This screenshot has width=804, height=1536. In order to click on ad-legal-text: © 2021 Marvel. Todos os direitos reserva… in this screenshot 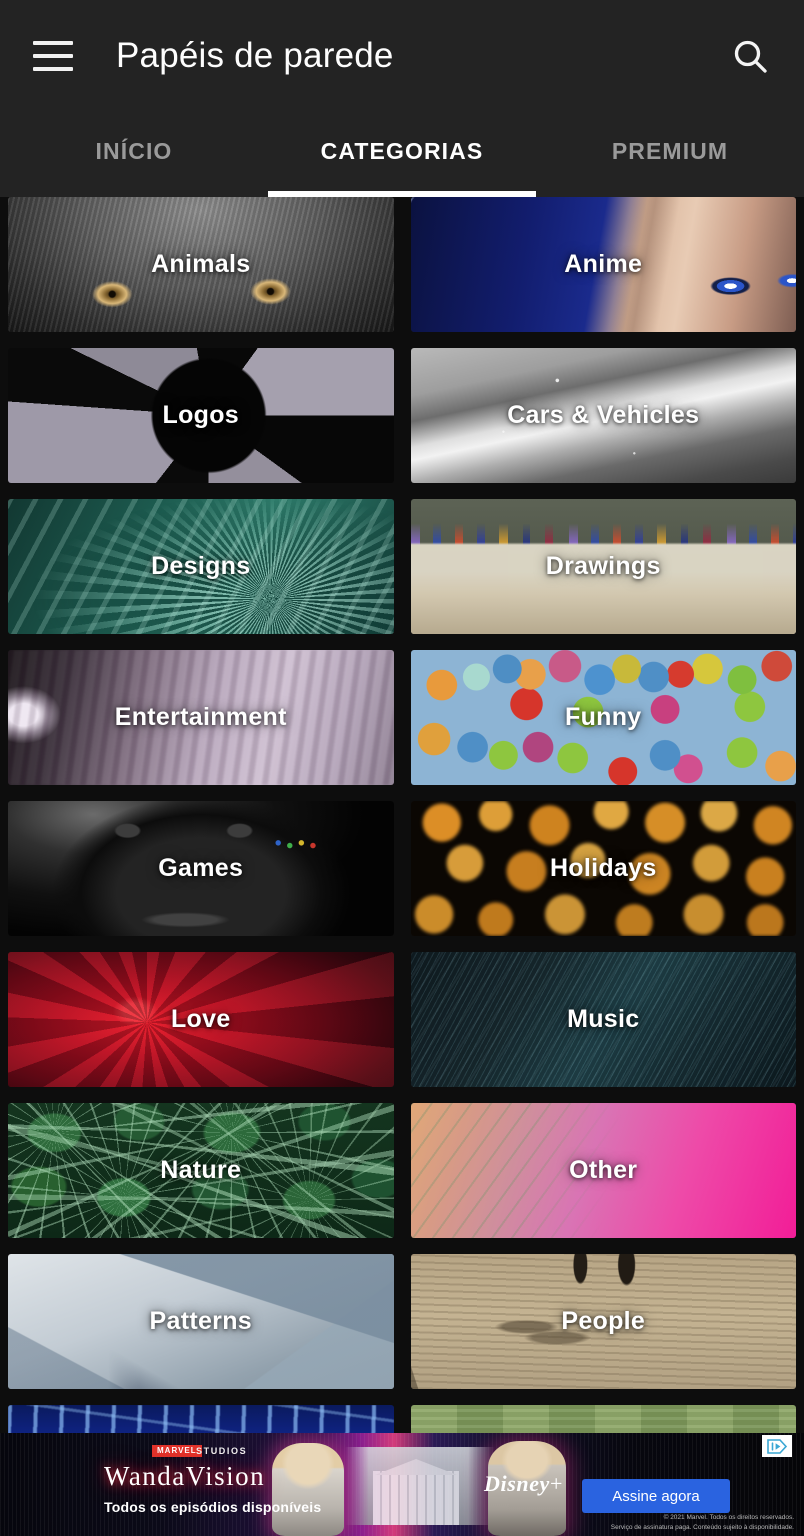, I will do `click(702, 1522)`.